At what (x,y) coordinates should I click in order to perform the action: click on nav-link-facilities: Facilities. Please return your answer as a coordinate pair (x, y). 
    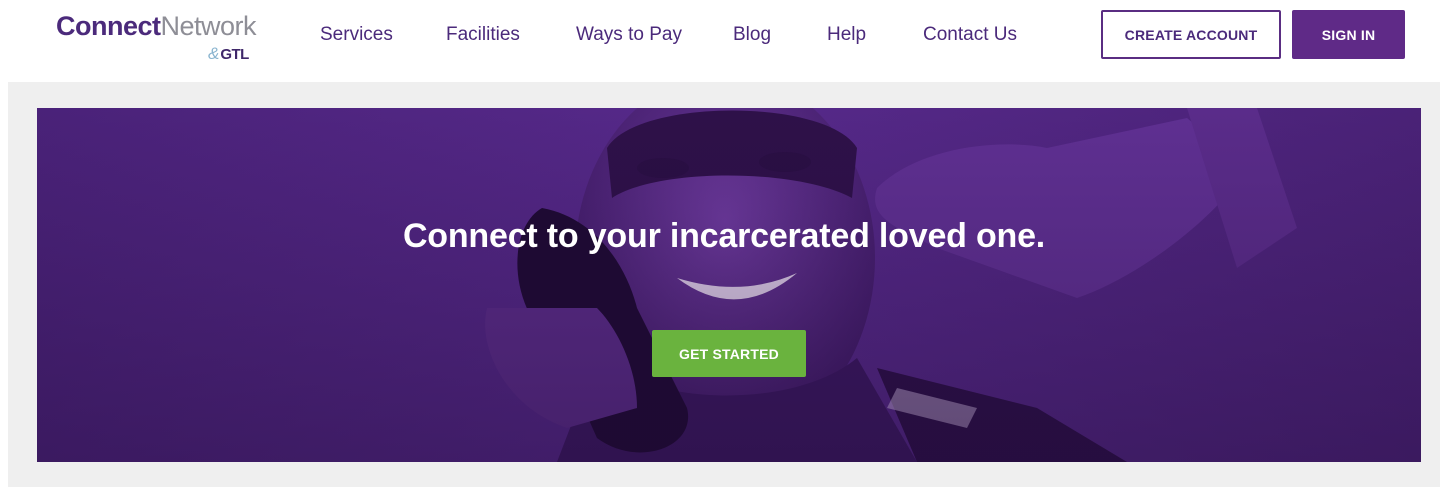
    Looking at the image, I should click on (483, 35).